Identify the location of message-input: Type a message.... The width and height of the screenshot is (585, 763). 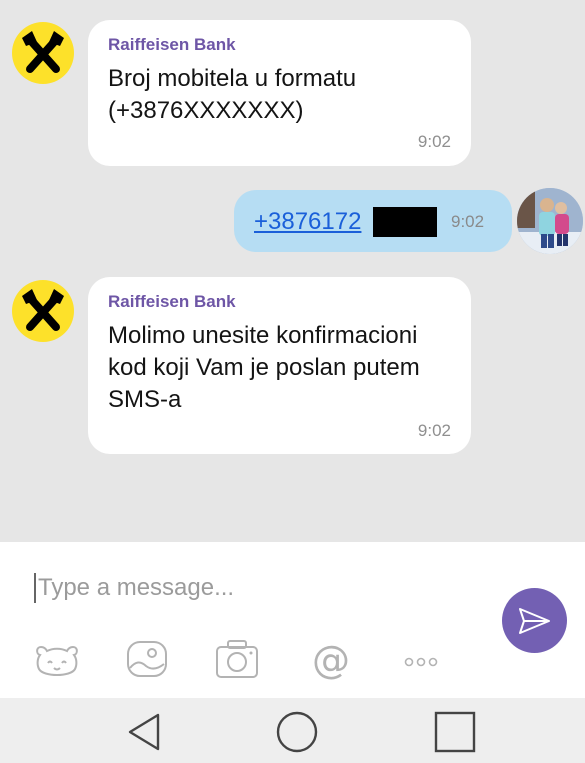
(136, 588).